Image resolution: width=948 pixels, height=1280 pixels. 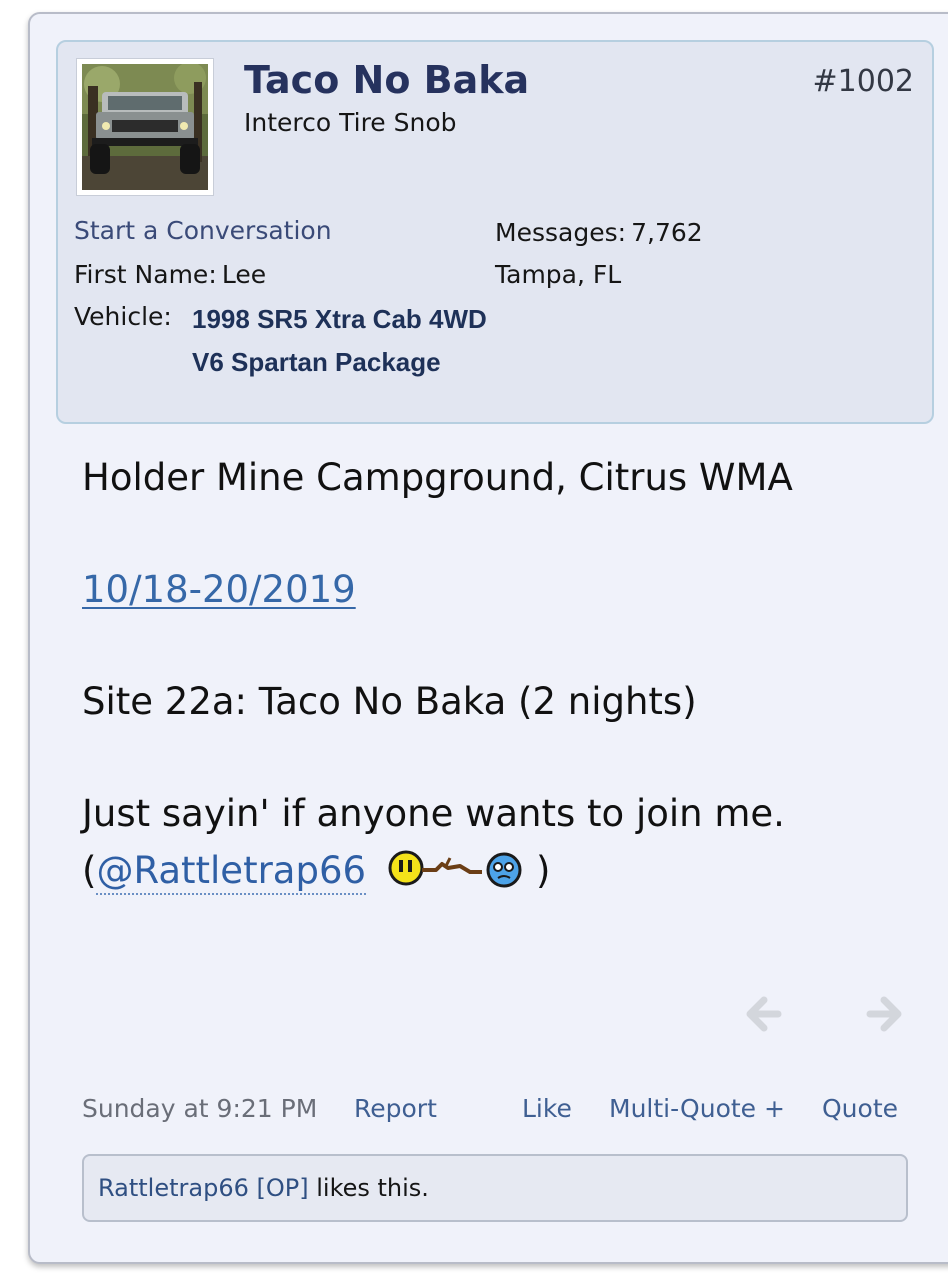 What do you see at coordinates (389, 701) in the screenshot?
I see `content-line-site: Site 22a: Taco No Baka (2 nights)` at bounding box center [389, 701].